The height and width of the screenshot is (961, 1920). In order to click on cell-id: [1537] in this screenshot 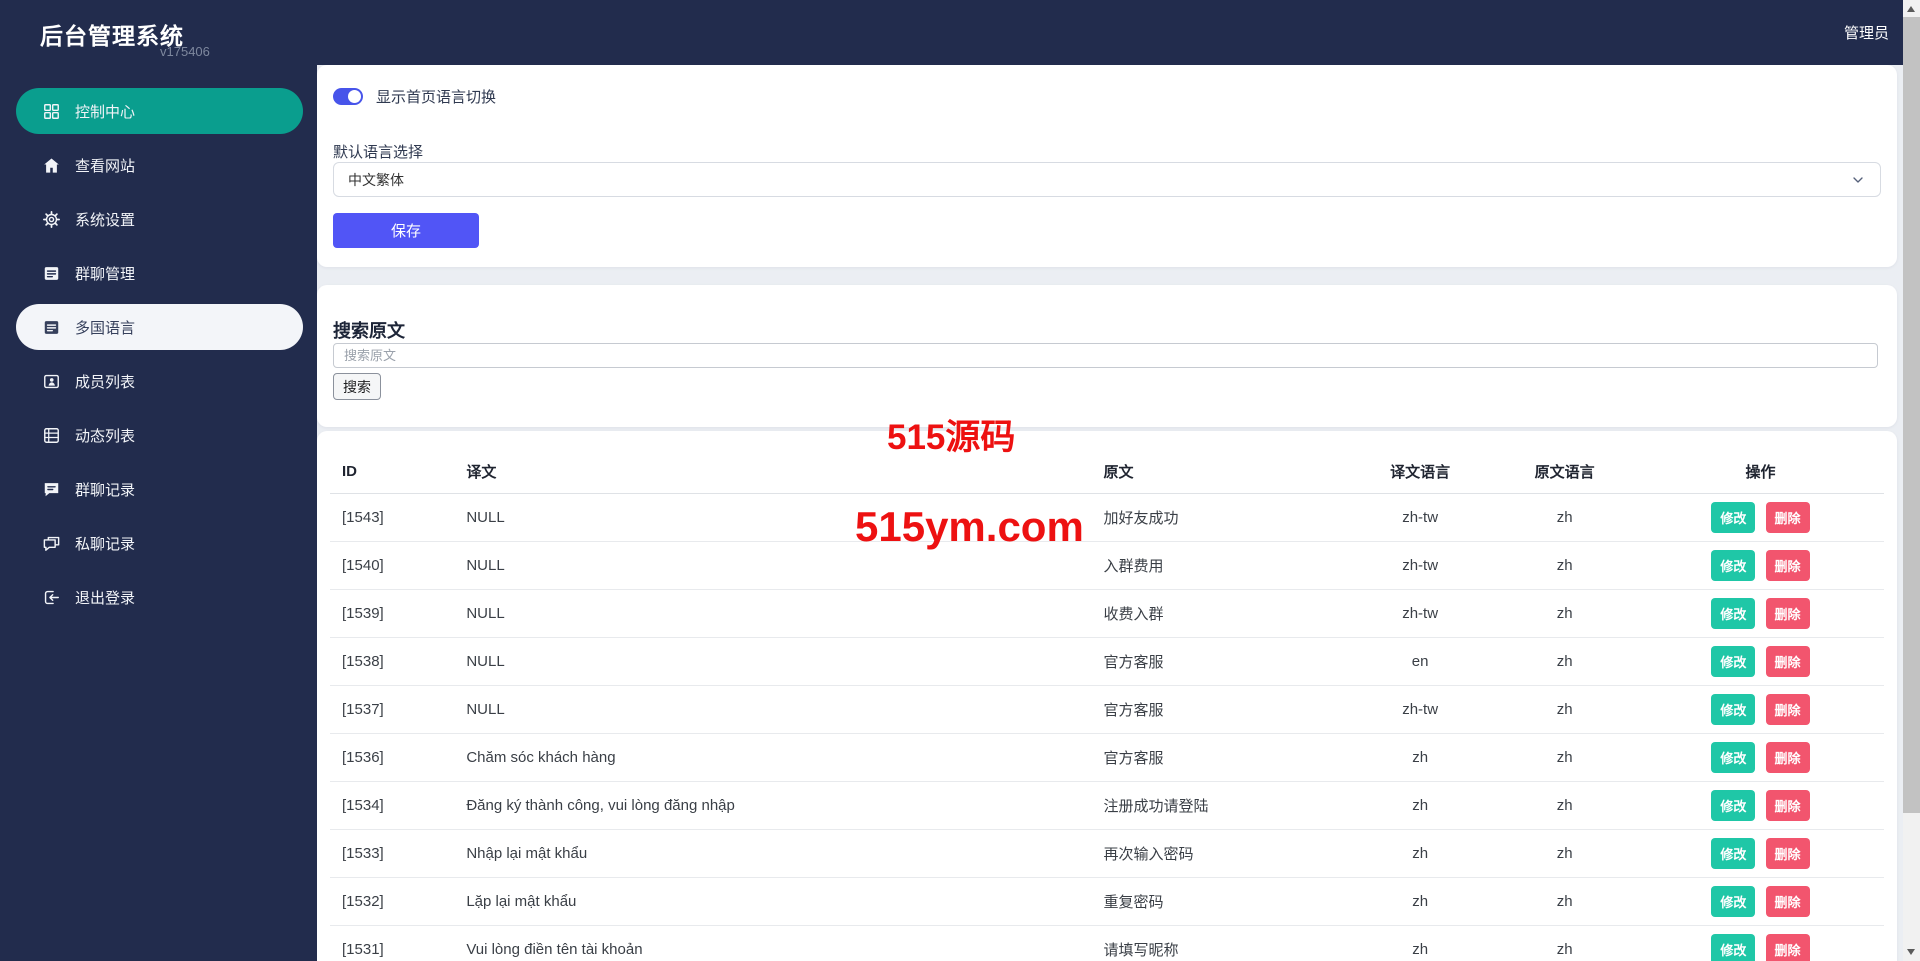, I will do `click(392, 709)`.